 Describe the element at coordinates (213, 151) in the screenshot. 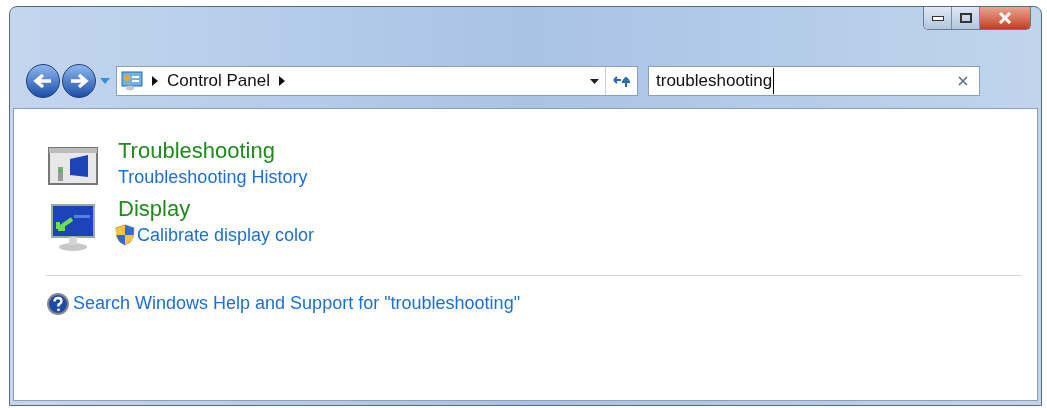

I see `result-title: Troubleshooting` at that location.